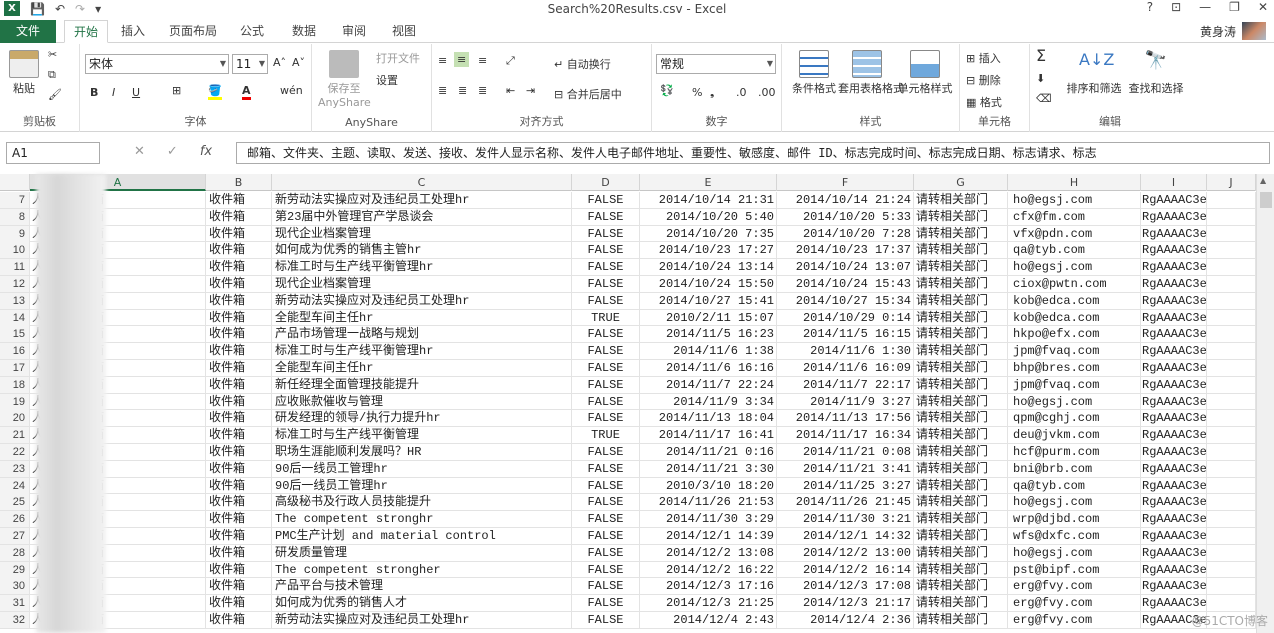  Describe the element at coordinates (422, 586) in the screenshot. I see `table-cell: 产品平台与技术管理` at that location.